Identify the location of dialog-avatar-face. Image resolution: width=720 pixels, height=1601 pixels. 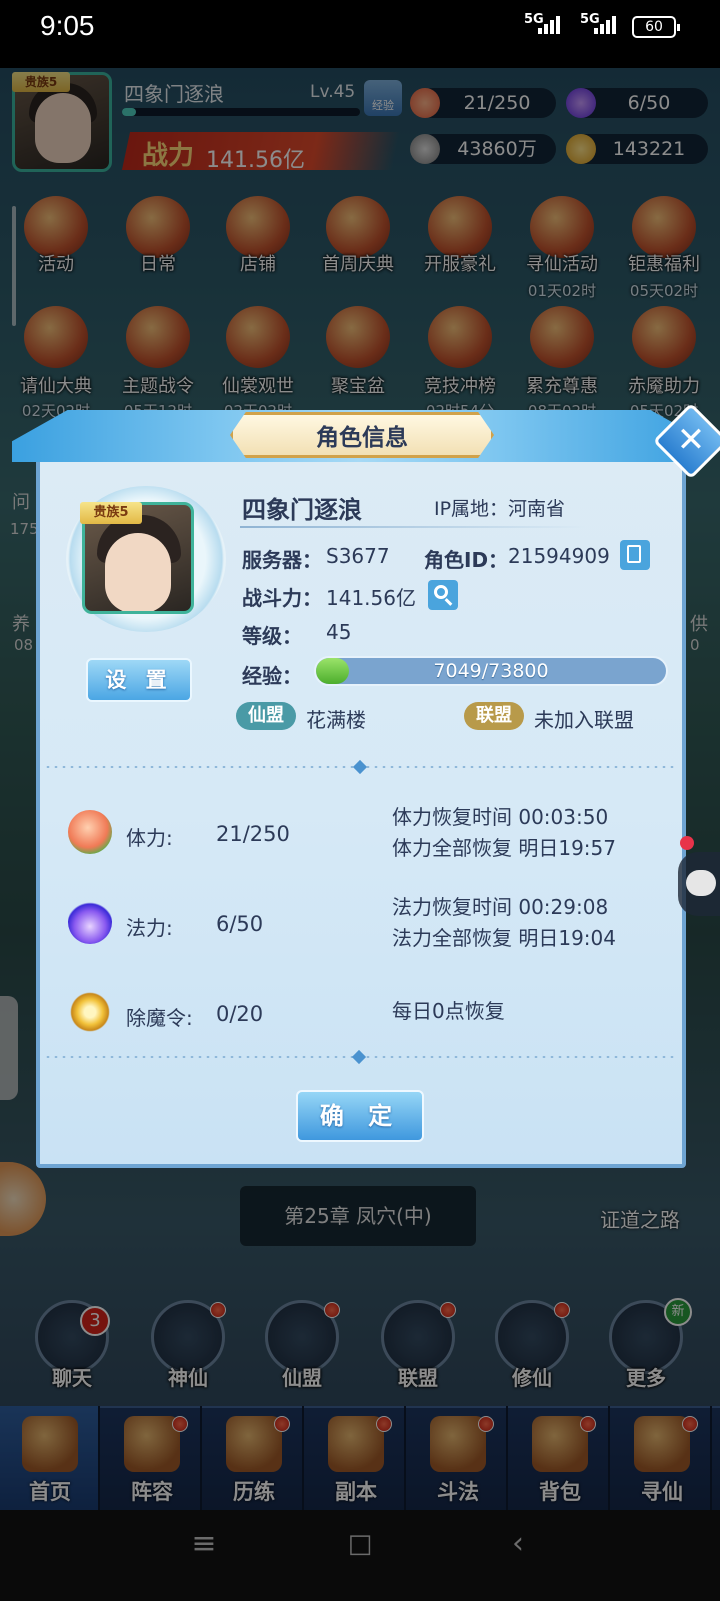
(138, 572).